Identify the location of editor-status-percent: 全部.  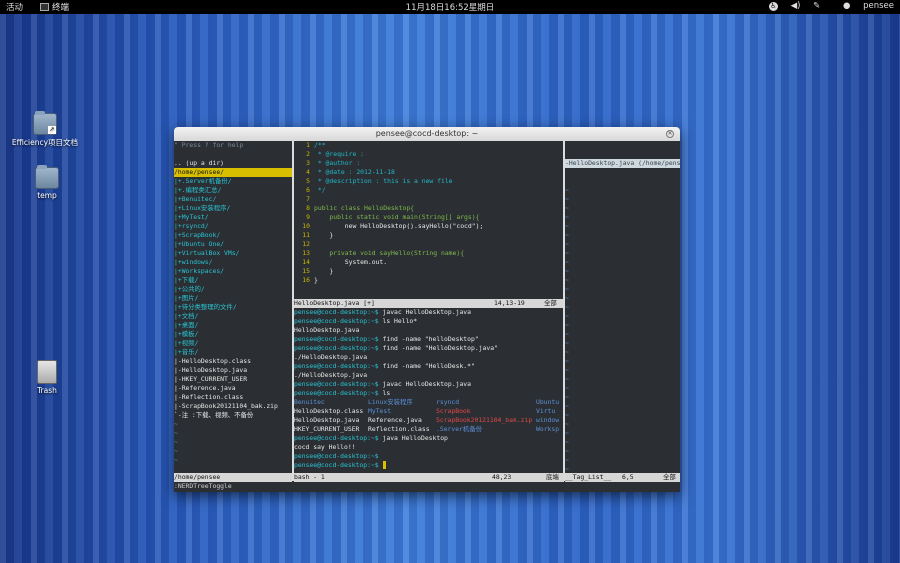
(550, 303).